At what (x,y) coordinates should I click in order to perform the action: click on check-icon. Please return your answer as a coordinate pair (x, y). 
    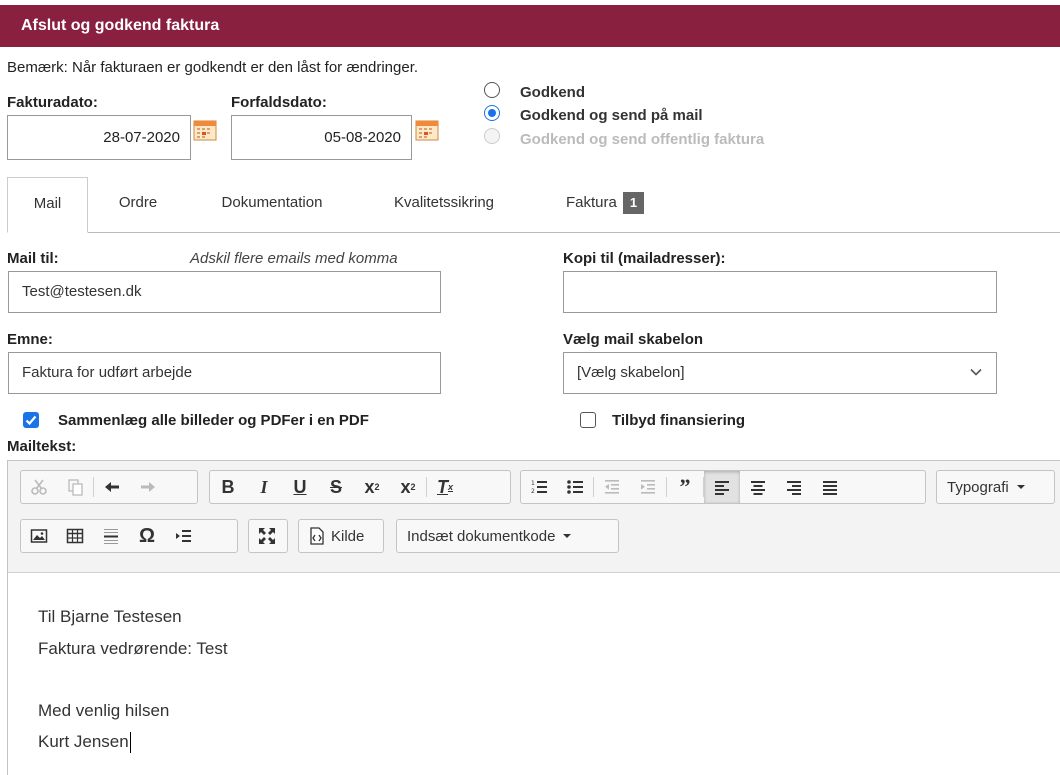
    Looking at the image, I should click on (31, 420).